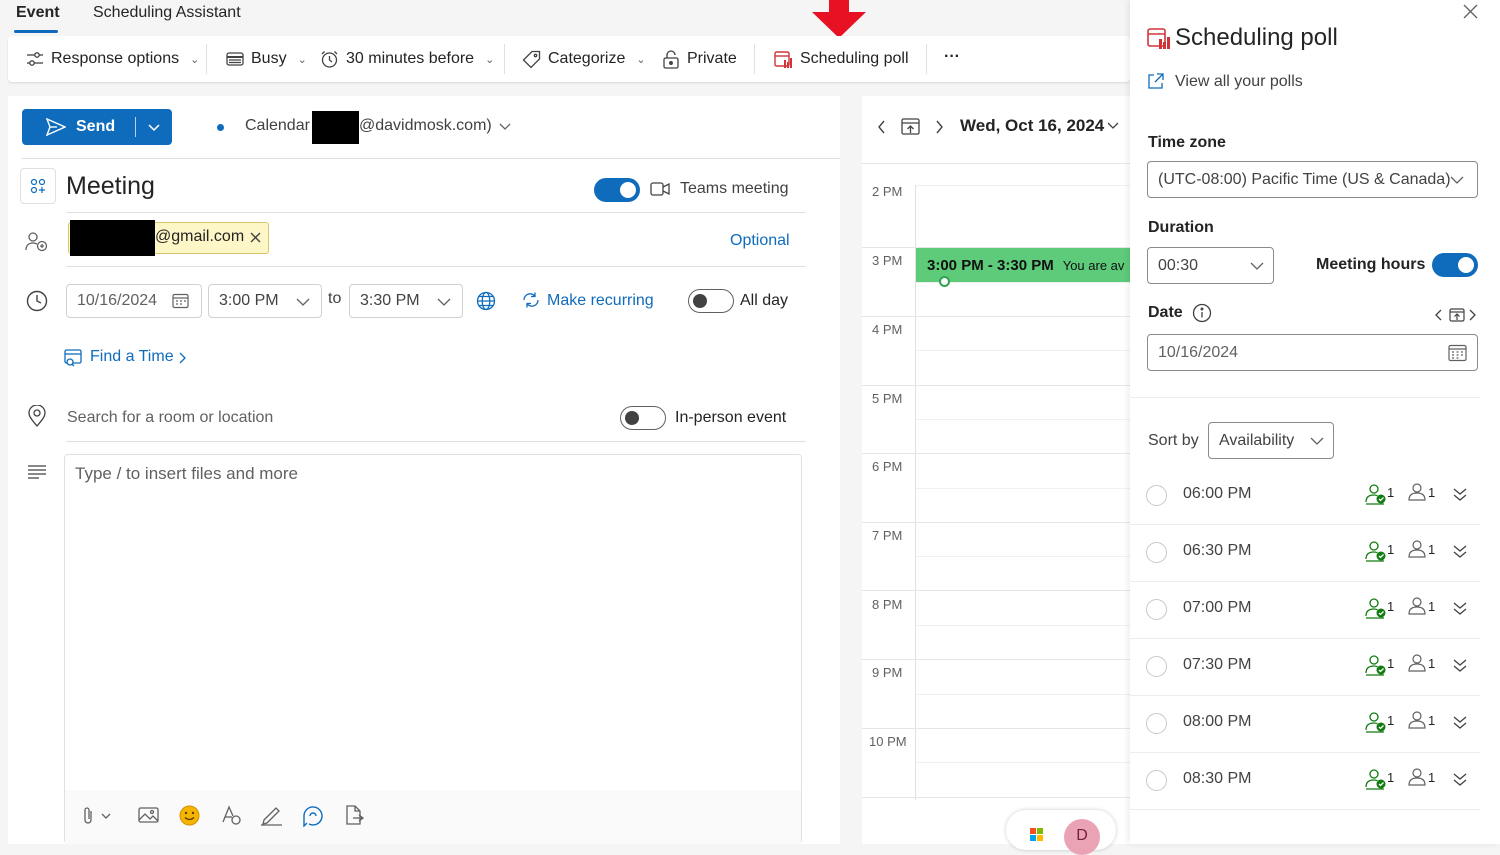 This screenshot has height=855, width=1500. I want to click on microsoft-apps-icon, so click(1037, 835).